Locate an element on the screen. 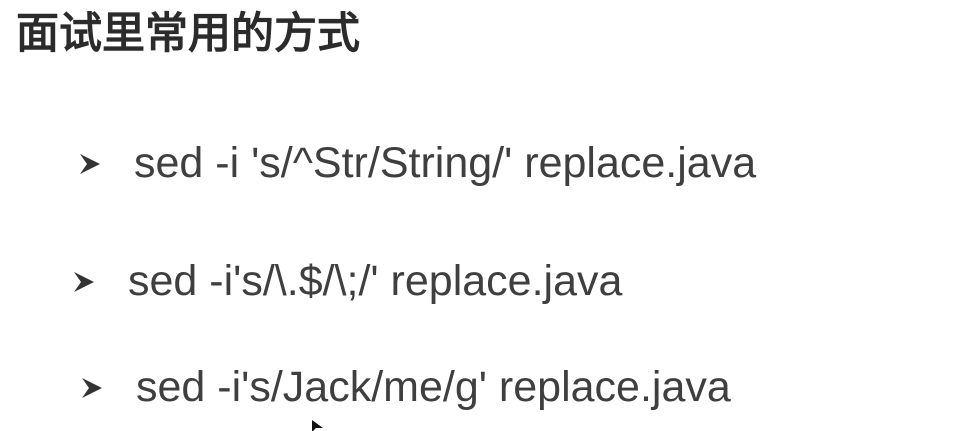 The image size is (977, 431). bullet-item: sed -i 's/^Str/String/' replace.java is located at coordinates (417, 163).